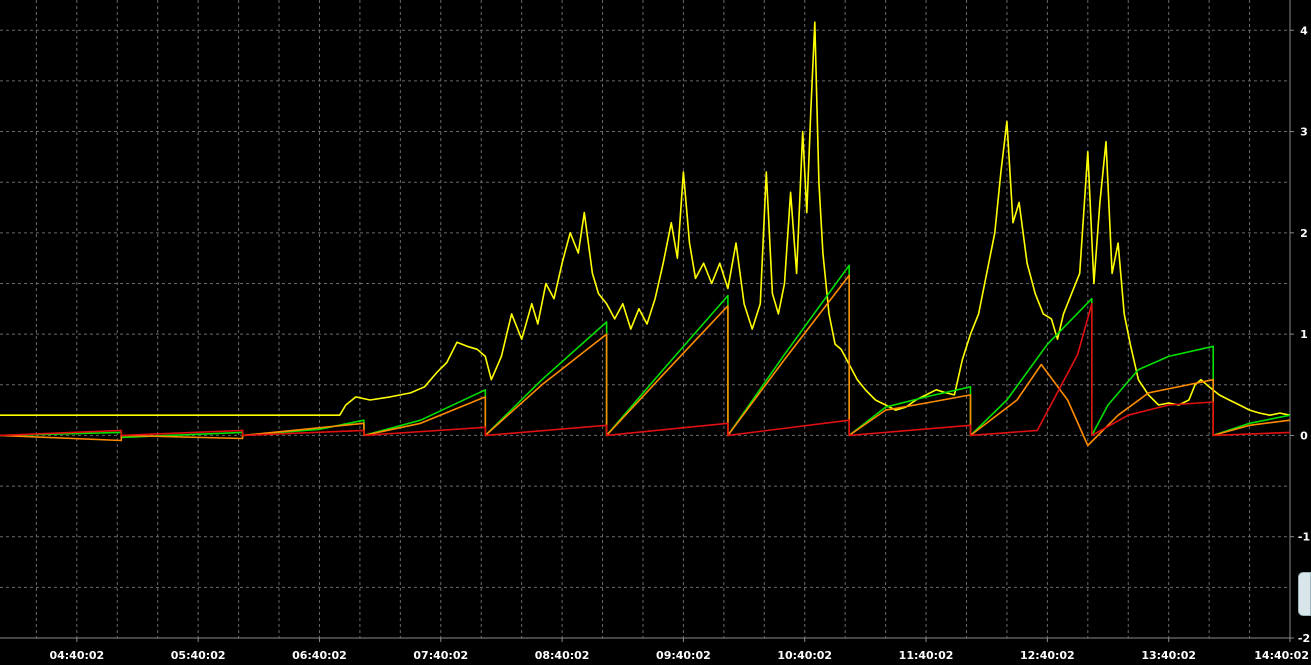  I want to click on x-tick-label: 11:40:02, so click(926, 655).